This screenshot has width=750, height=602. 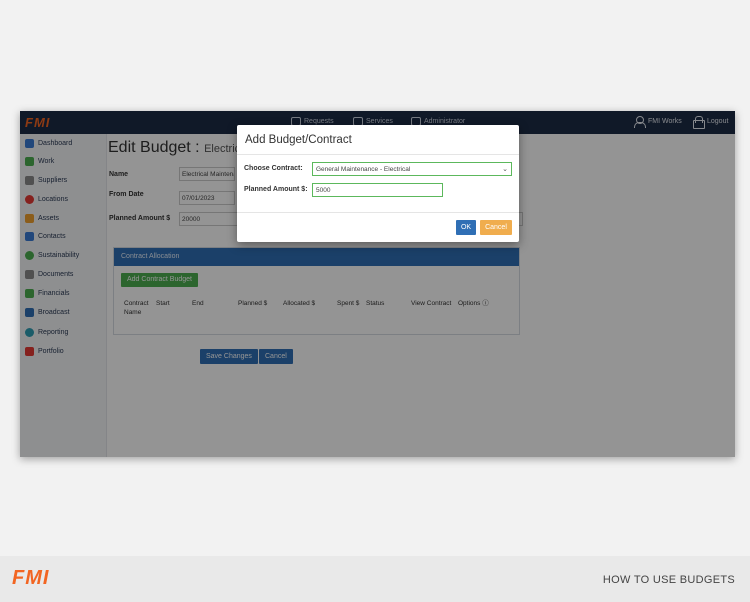 I want to click on planned-amount-dialog-field: 5000, so click(x=377, y=190).